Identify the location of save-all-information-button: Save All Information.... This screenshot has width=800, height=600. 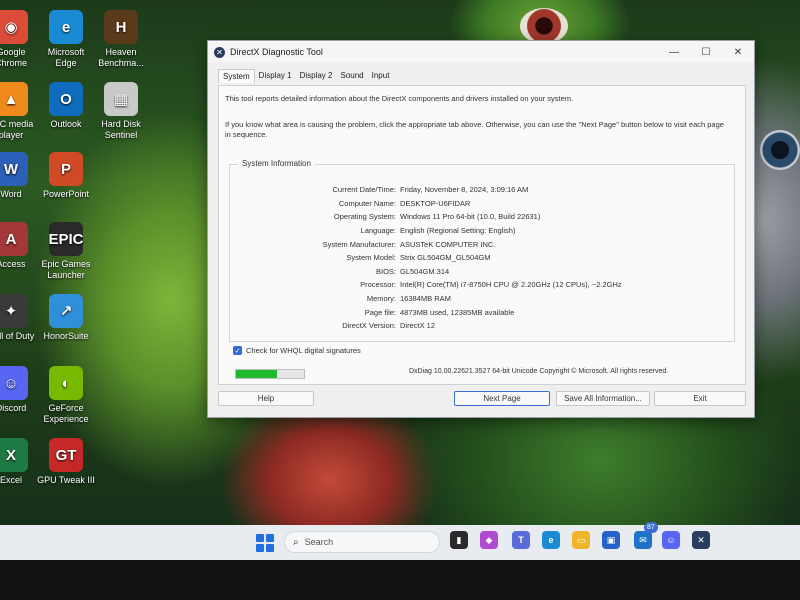
(603, 398).